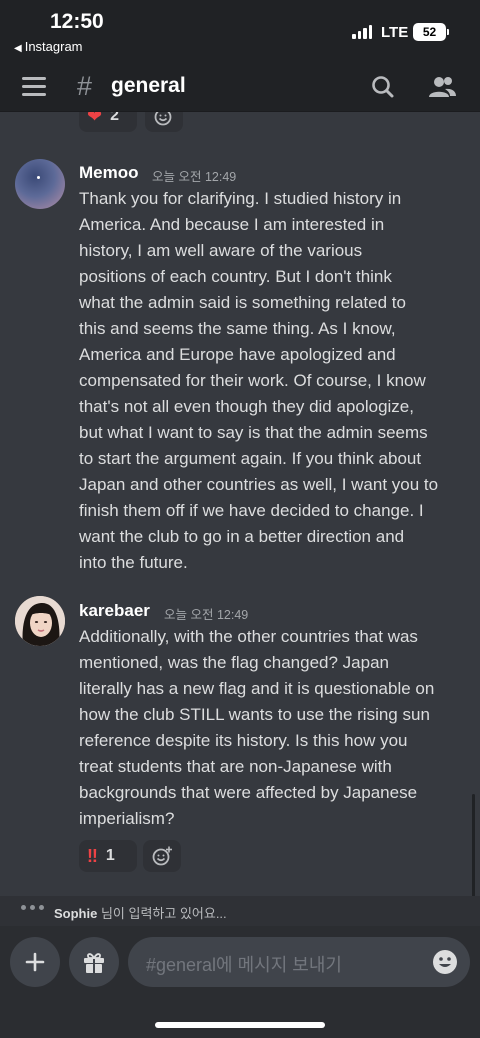 The height and width of the screenshot is (1038, 480). Describe the element at coordinates (362, 32) in the screenshot. I see `cell-signal-icon` at that location.